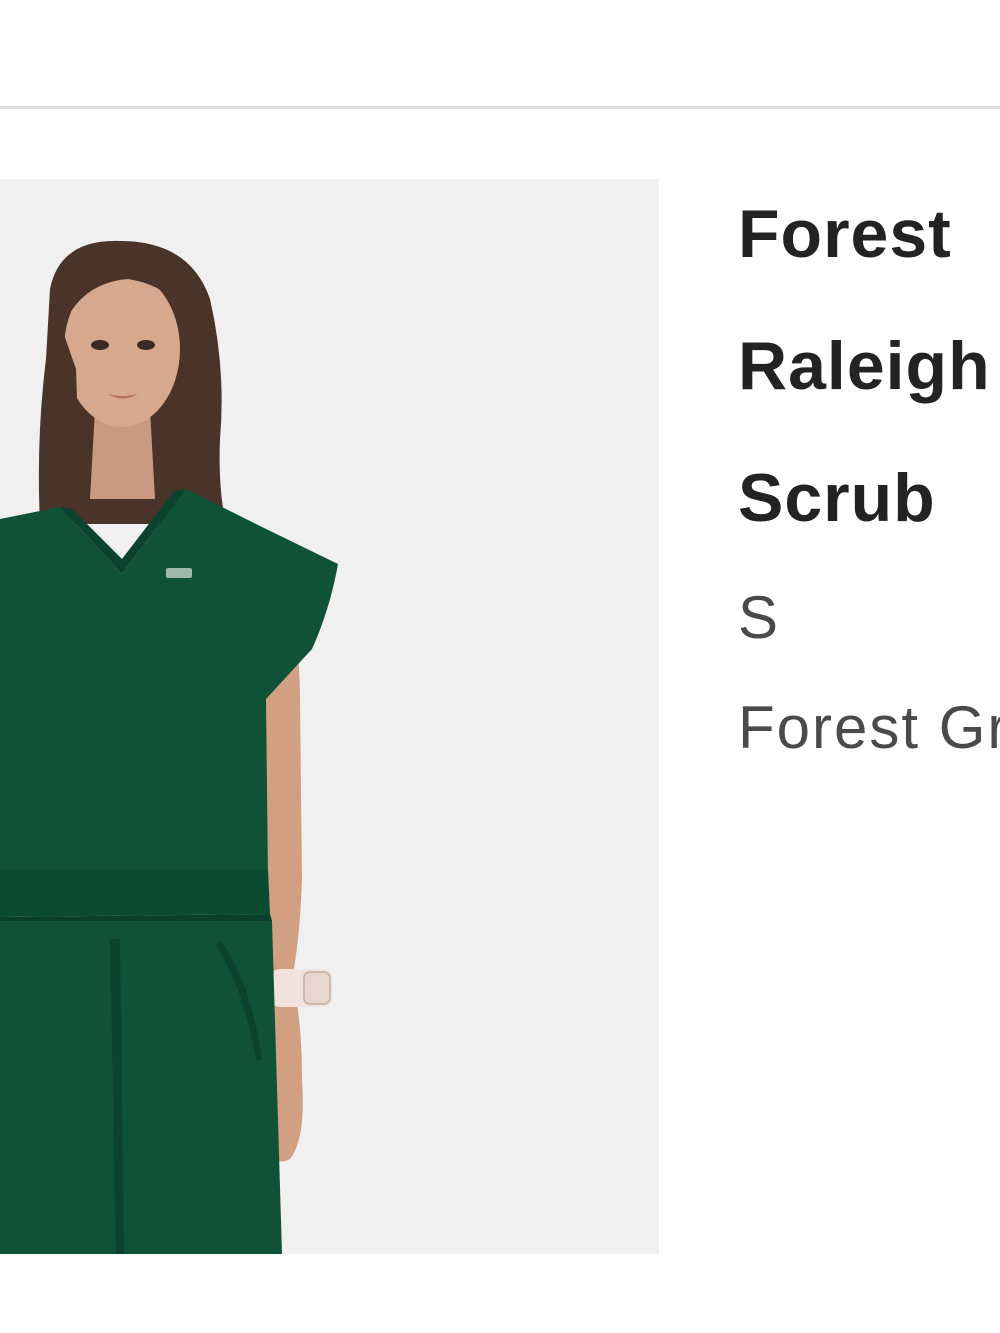 The width and height of the screenshot is (1000, 1333). What do you see at coordinates (759, 617) in the screenshot?
I see `product-size: S` at bounding box center [759, 617].